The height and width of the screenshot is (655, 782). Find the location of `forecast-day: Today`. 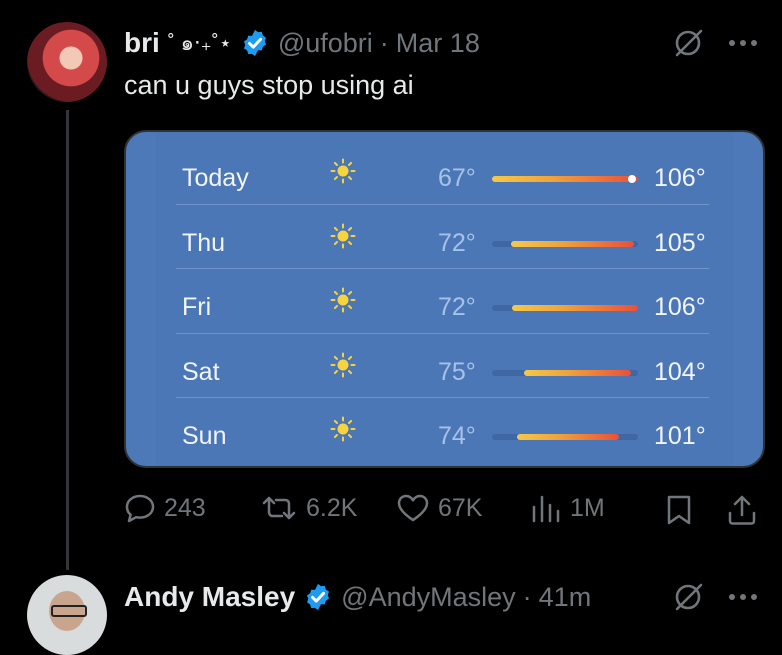

forecast-day: Today is located at coordinates (215, 178).